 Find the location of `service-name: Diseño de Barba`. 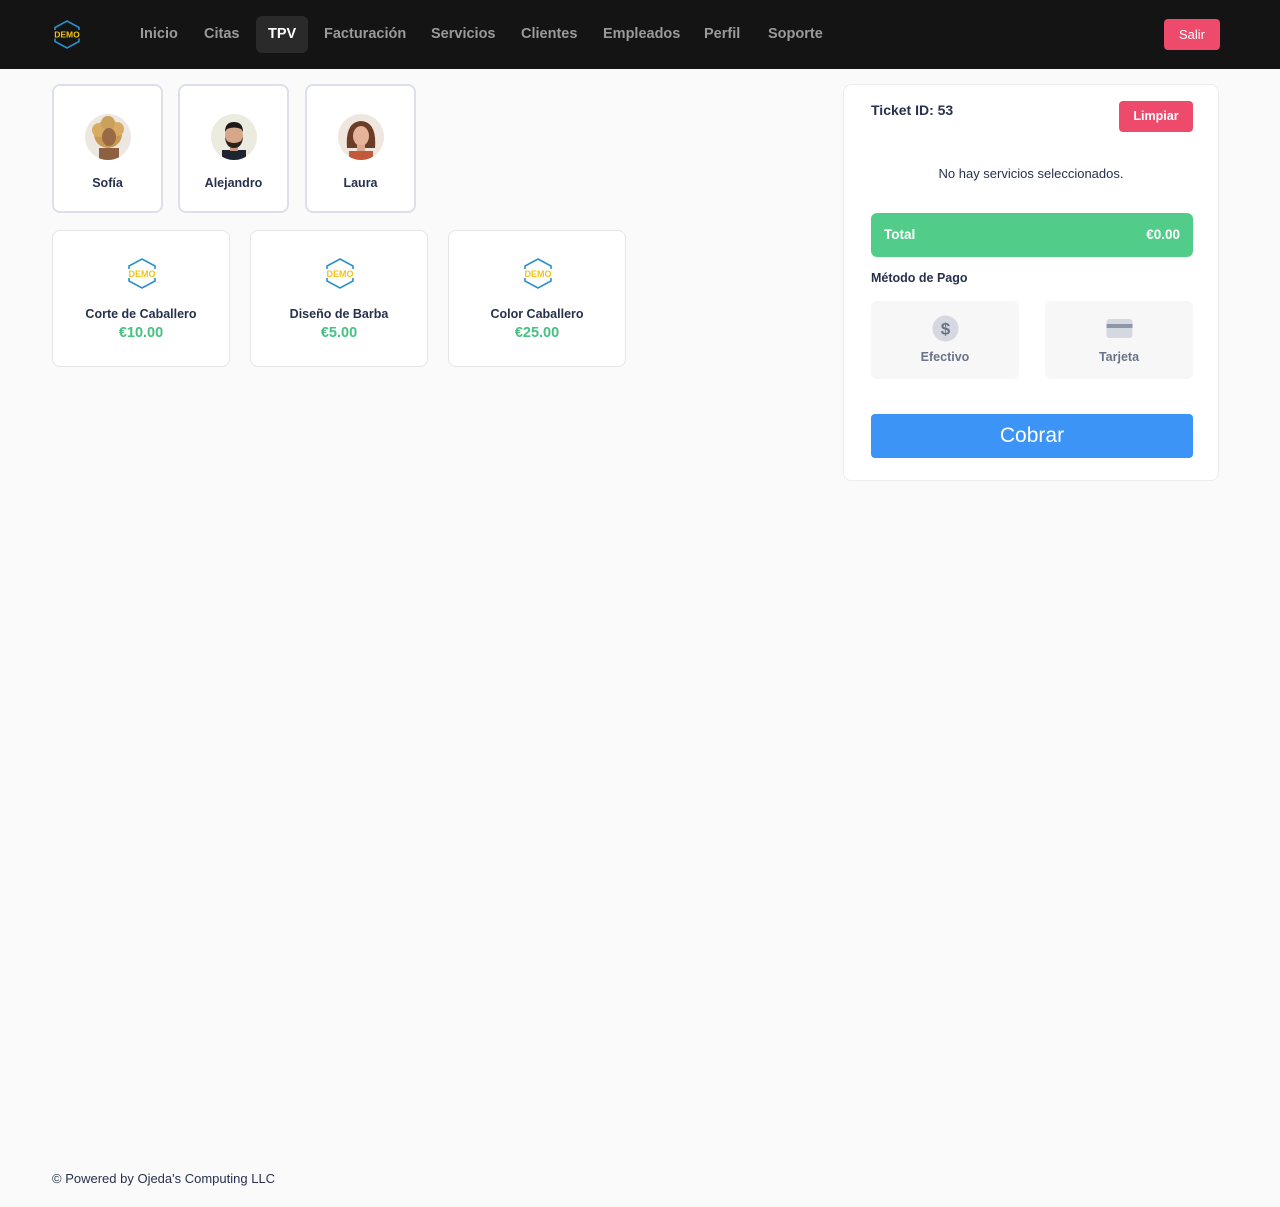

service-name: Diseño de Barba is located at coordinates (339, 314).